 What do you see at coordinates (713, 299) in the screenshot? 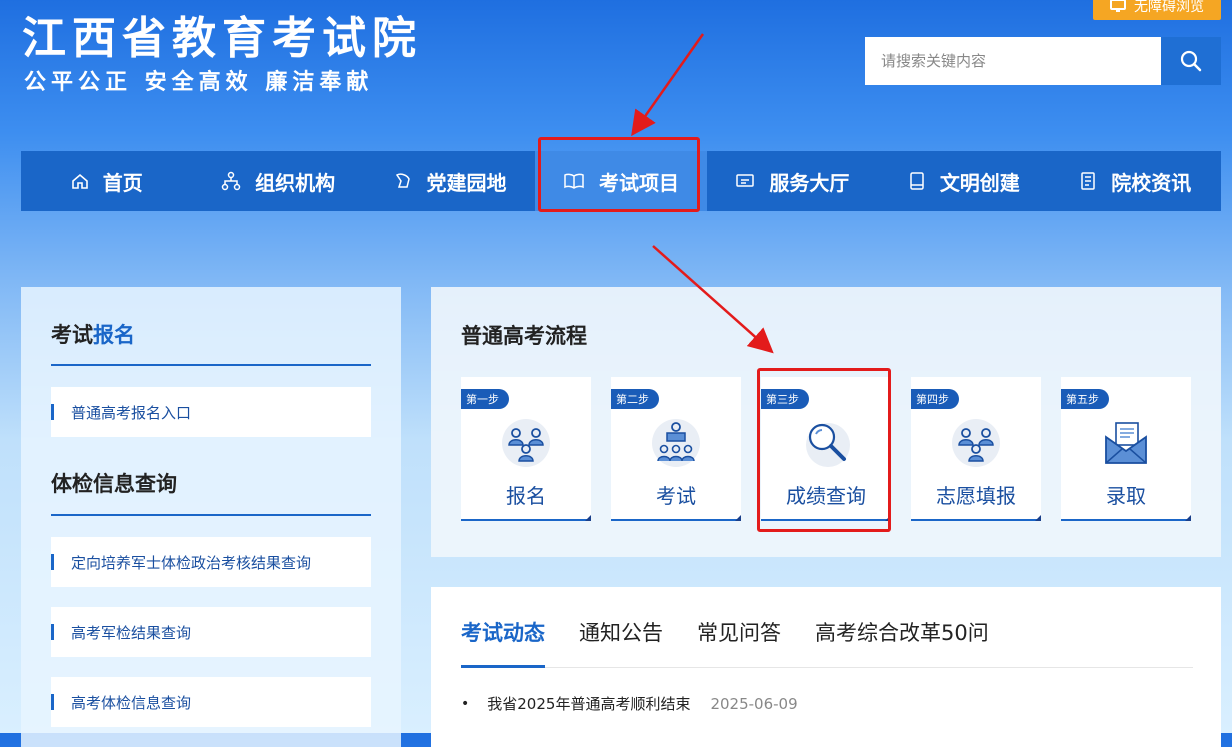
I see `arrow-to-step` at bounding box center [713, 299].